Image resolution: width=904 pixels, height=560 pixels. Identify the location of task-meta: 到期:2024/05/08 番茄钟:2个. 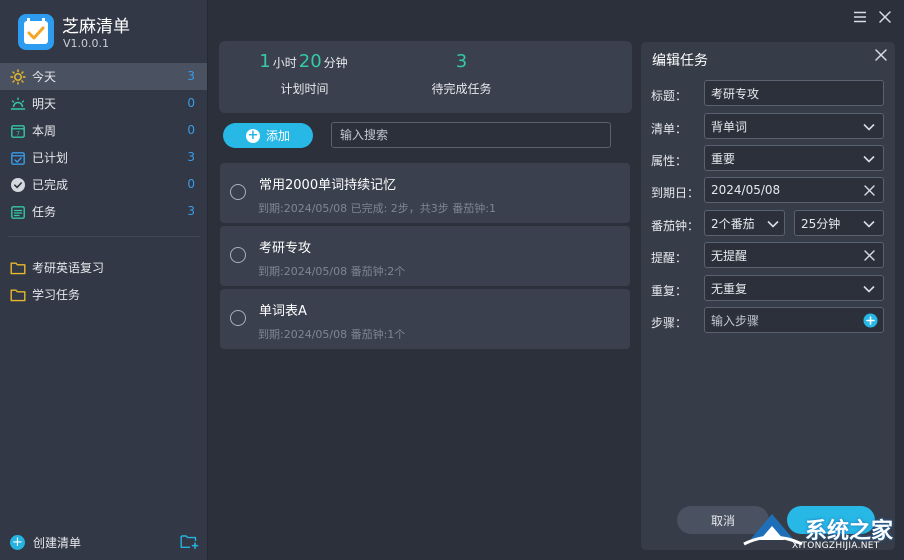
(332, 271).